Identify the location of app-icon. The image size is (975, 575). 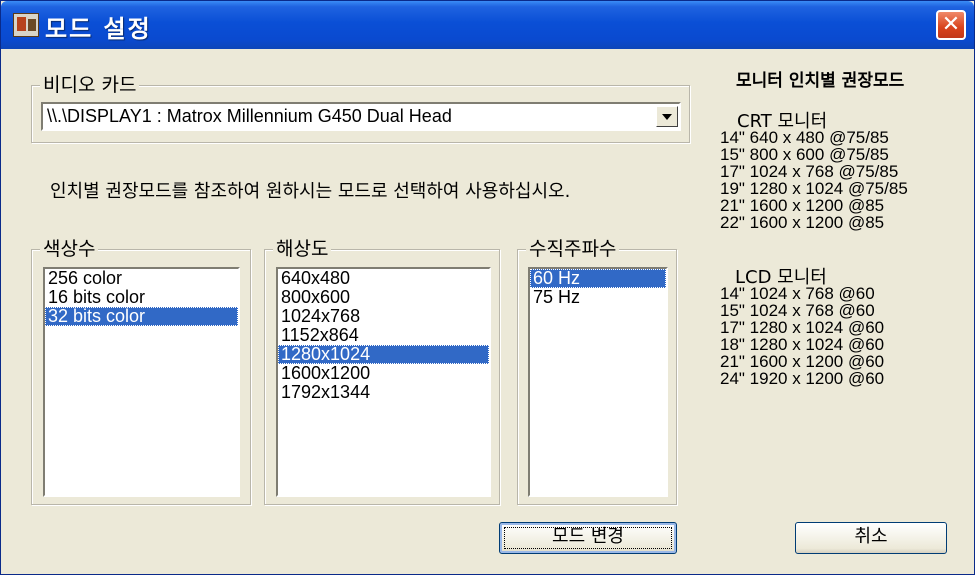
(26, 25).